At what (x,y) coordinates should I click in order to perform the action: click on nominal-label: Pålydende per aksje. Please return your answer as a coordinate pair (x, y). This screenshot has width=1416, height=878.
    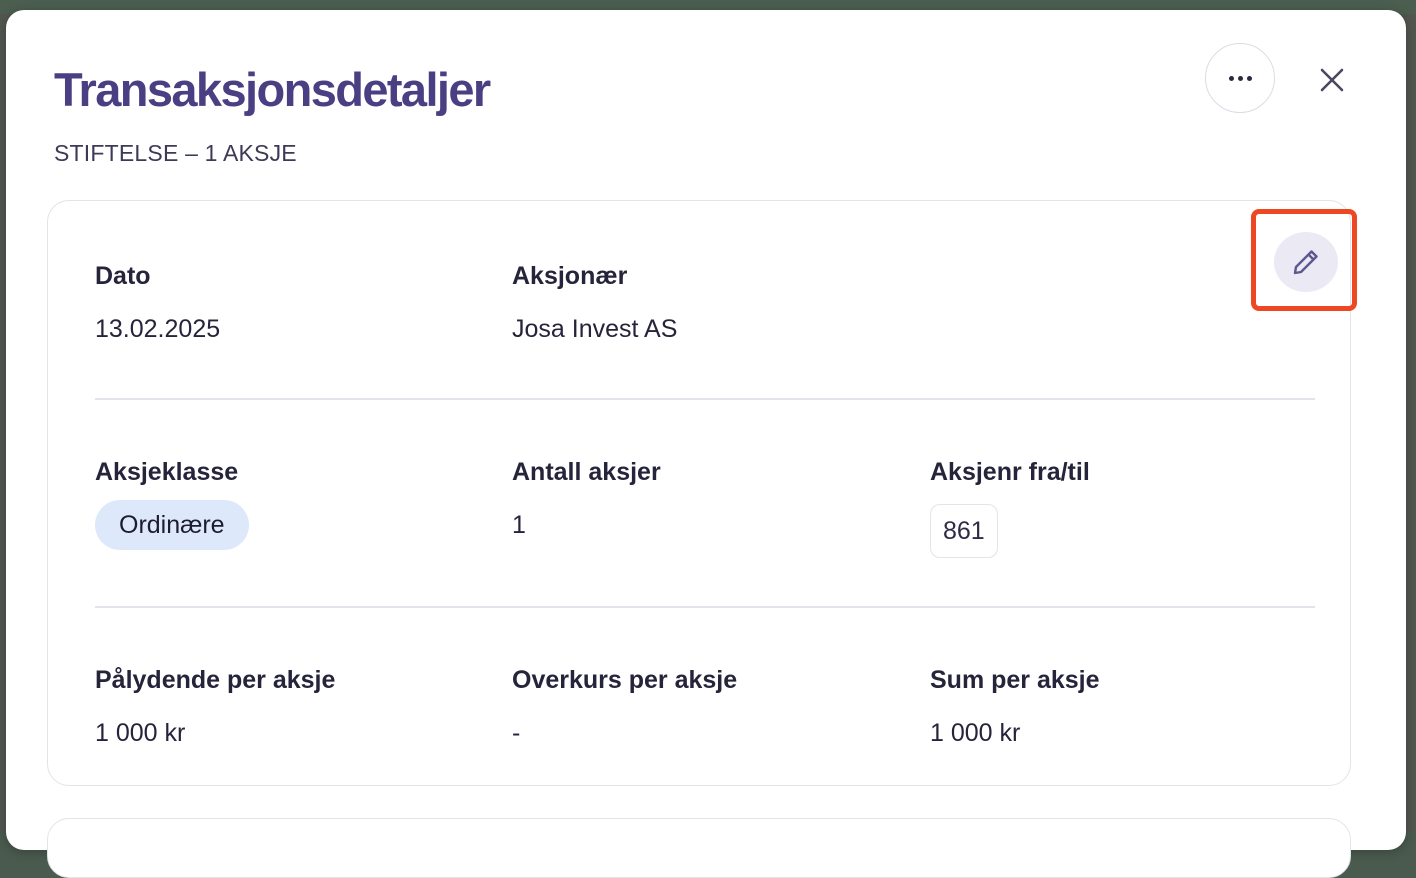
    Looking at the image, I should click on (215, 680).